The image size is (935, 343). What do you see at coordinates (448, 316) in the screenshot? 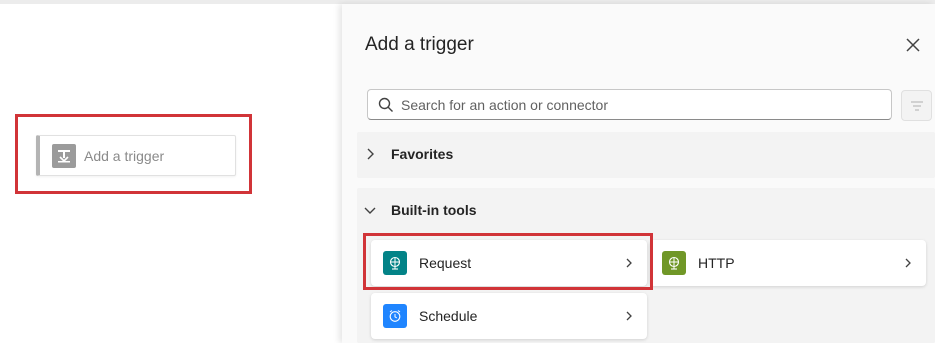
I see `tool-label-schedule: Schedule` at bounding box center [448, 316].